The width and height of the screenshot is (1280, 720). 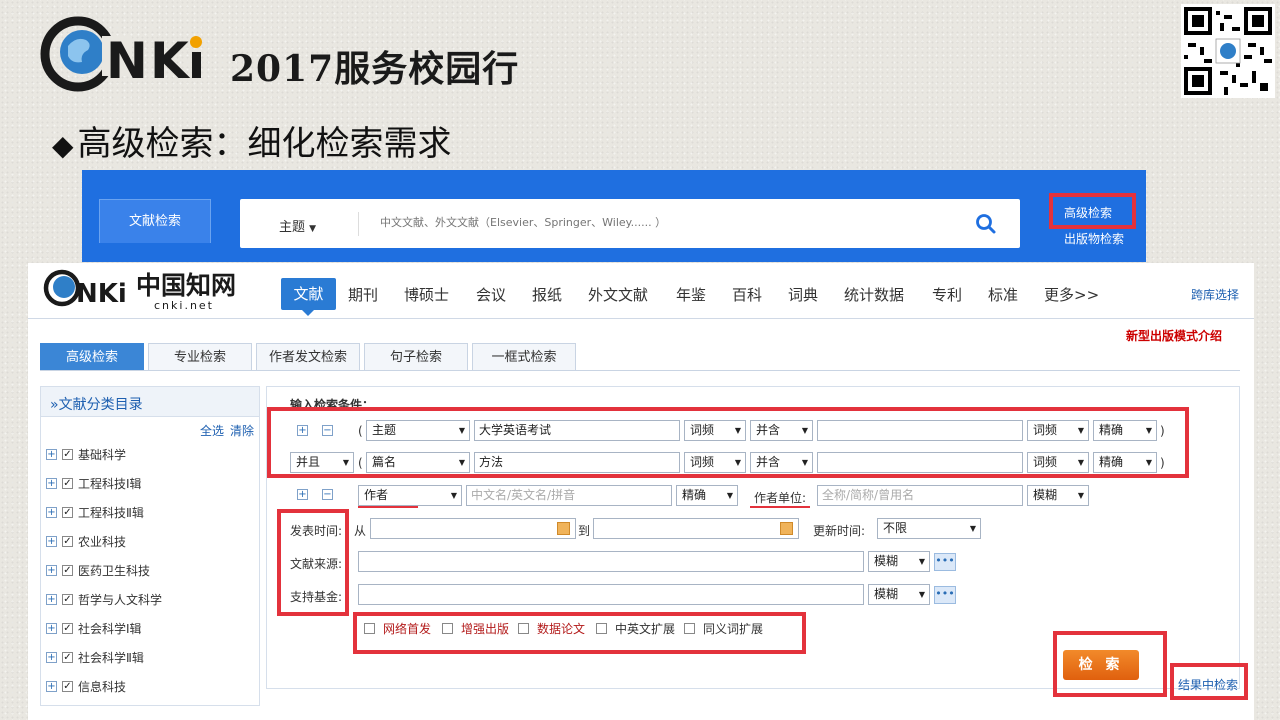 What do you see at coordinates (104, 599) in the screenshot?
I see `category-item: + ✓ 哲学与人文科学` at bounding box center [104, 599].